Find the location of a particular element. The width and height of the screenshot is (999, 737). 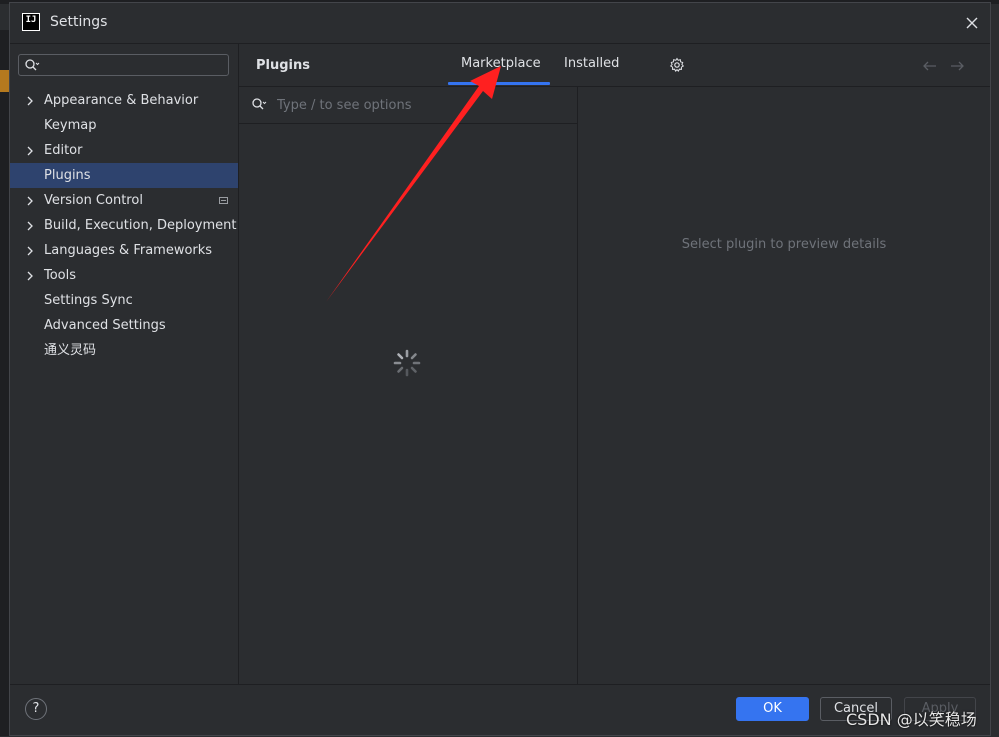

plugin-search-input is located at coordinates (417, 105).